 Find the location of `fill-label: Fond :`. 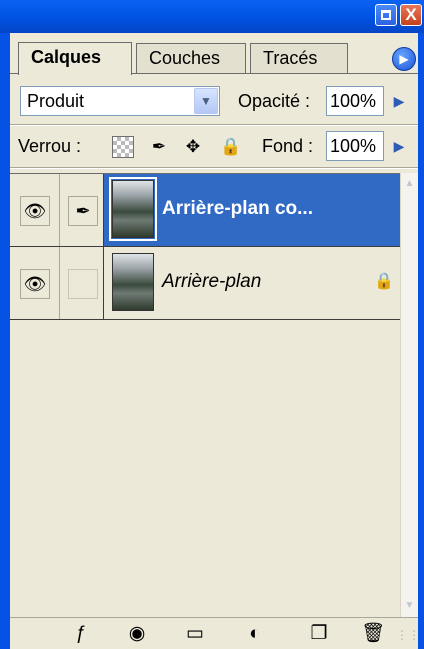

fill-label: Fond : is located at coordinates (288, 146).